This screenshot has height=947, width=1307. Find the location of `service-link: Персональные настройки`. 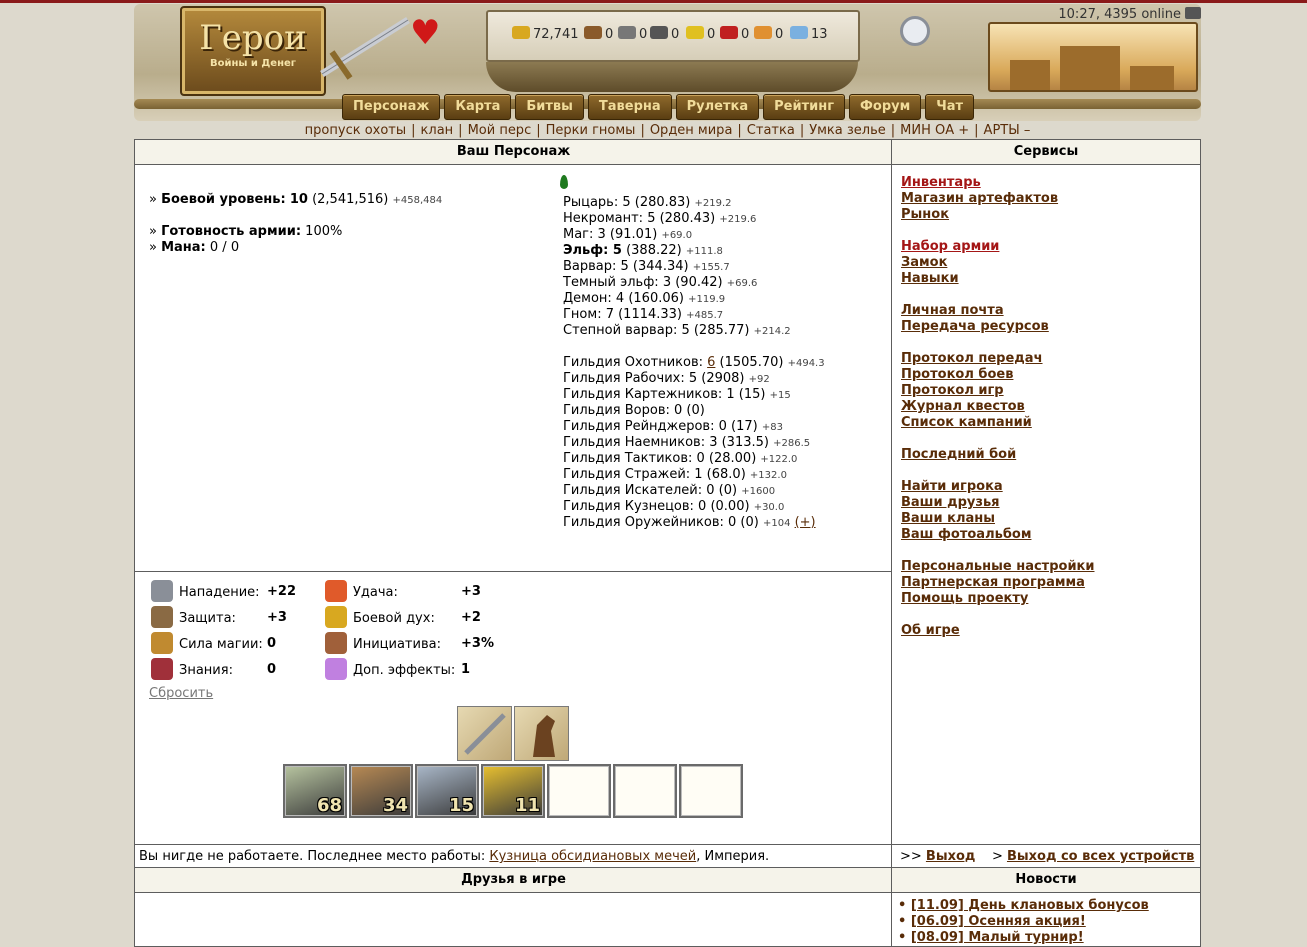

service-link: Персональные настройки is located at coordinates (998, 567).